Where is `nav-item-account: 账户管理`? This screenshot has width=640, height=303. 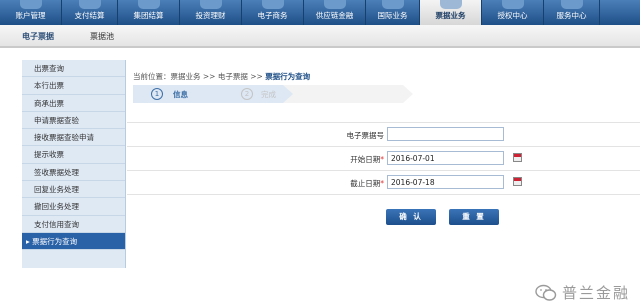 nav-item-account: 账户管理 is located at coordinates (31, 12).